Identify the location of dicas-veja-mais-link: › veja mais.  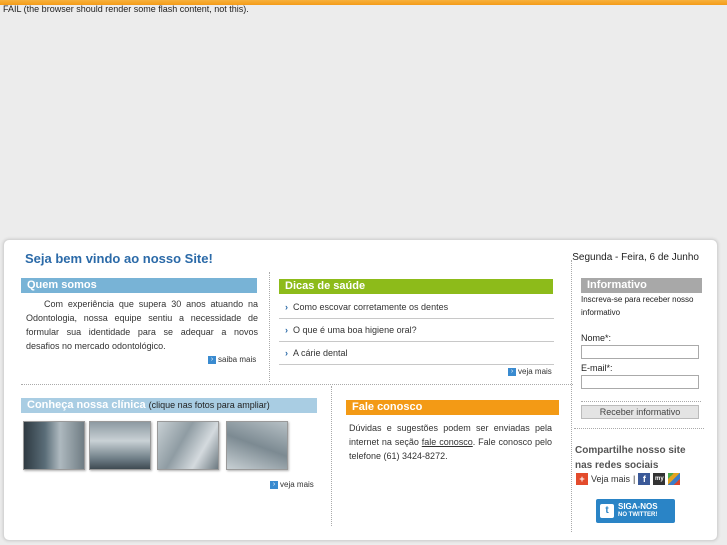
(530, 371).